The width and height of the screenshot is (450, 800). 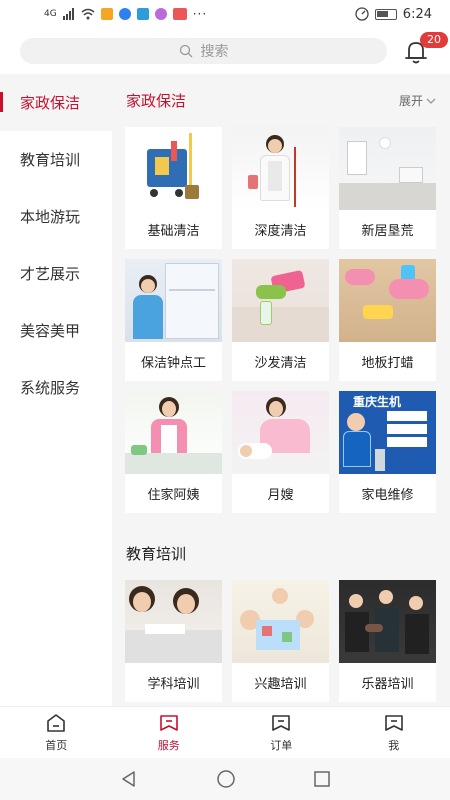 What do you see at coordinates (173, 300) in the screenshot?
I see `cleaning-fridge-image` at bounding box center [173, 300].